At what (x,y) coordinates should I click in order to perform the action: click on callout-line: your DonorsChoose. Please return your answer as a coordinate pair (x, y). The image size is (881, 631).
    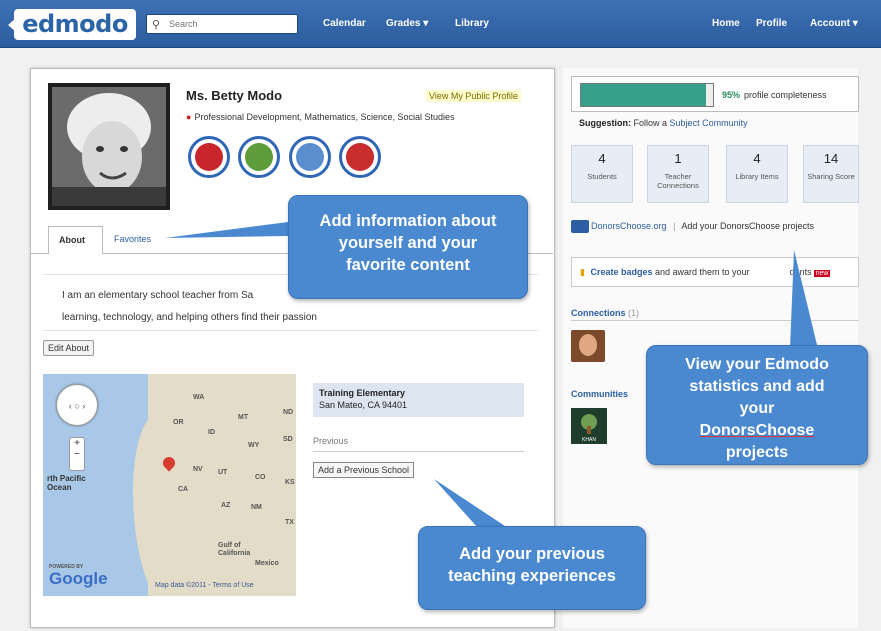
    Looking at the image, I should click on (757, 419).